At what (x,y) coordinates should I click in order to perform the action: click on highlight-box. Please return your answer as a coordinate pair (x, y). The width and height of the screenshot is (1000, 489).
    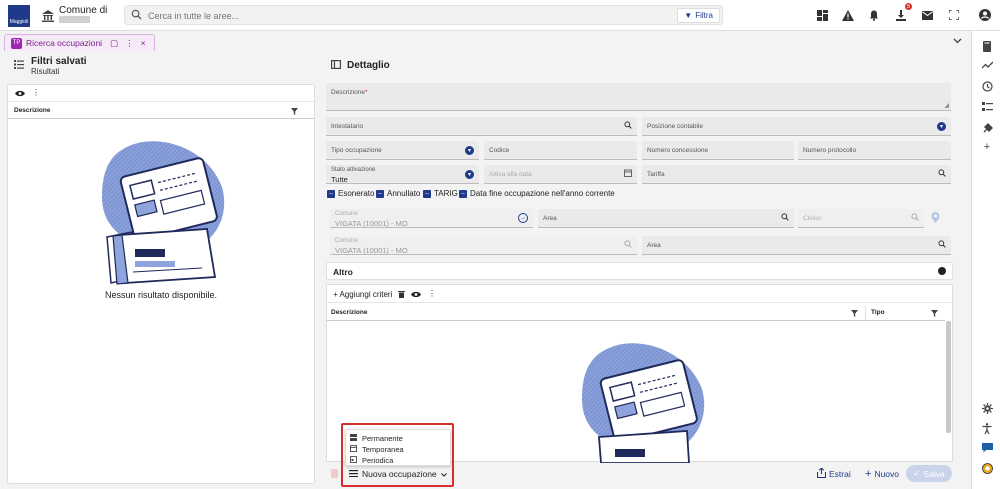
    Looking at the image, I should click on (397, 455).